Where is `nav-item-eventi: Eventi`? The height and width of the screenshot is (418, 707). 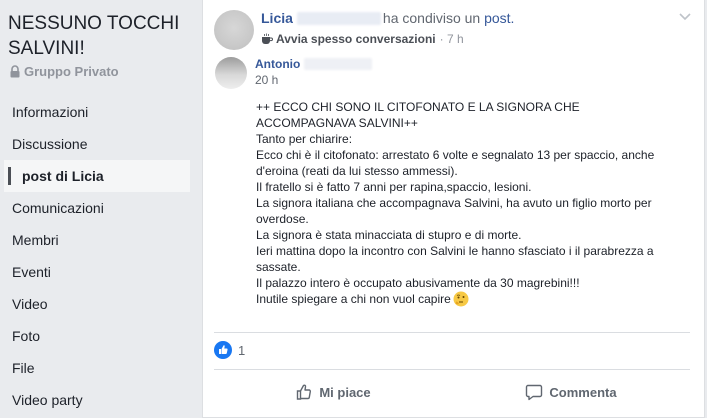 nav-item-eventi: Eventi is located at coordinates (97, 272).